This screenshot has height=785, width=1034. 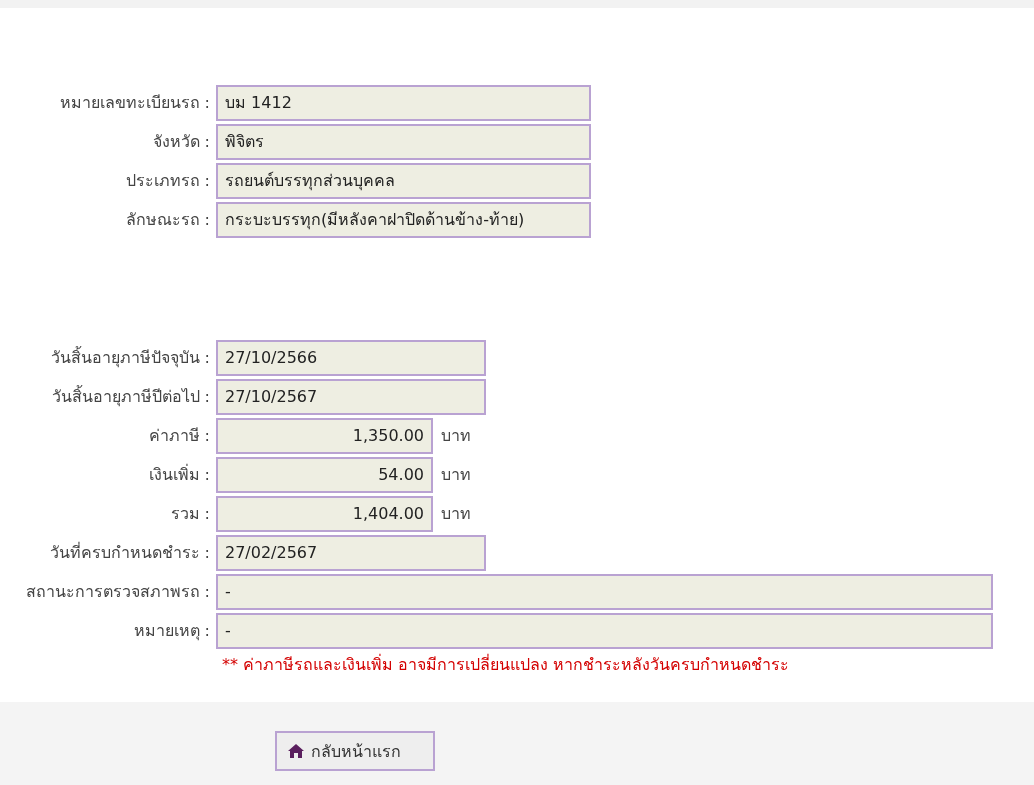 I want to click on value-field: รถยนต์บรรทุกส่วนบุคคล, so click(x=403, y=180).